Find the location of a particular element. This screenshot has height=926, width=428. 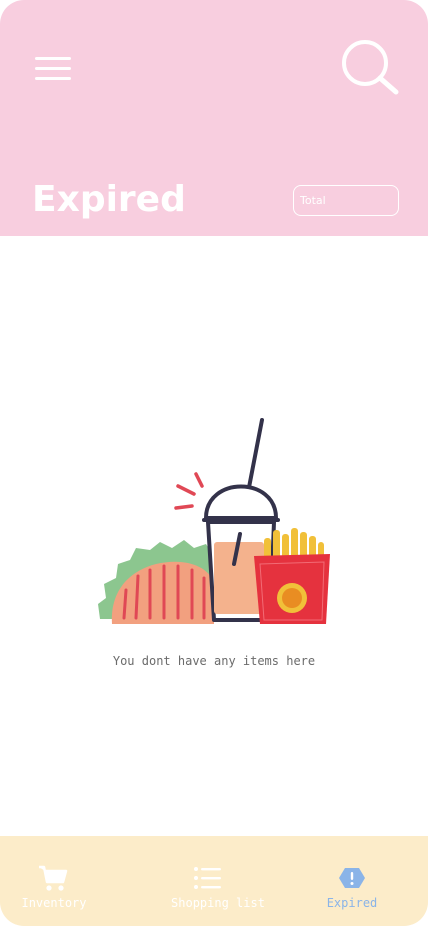

nav-inventory: Inventory is located at coordinates (54, 881).